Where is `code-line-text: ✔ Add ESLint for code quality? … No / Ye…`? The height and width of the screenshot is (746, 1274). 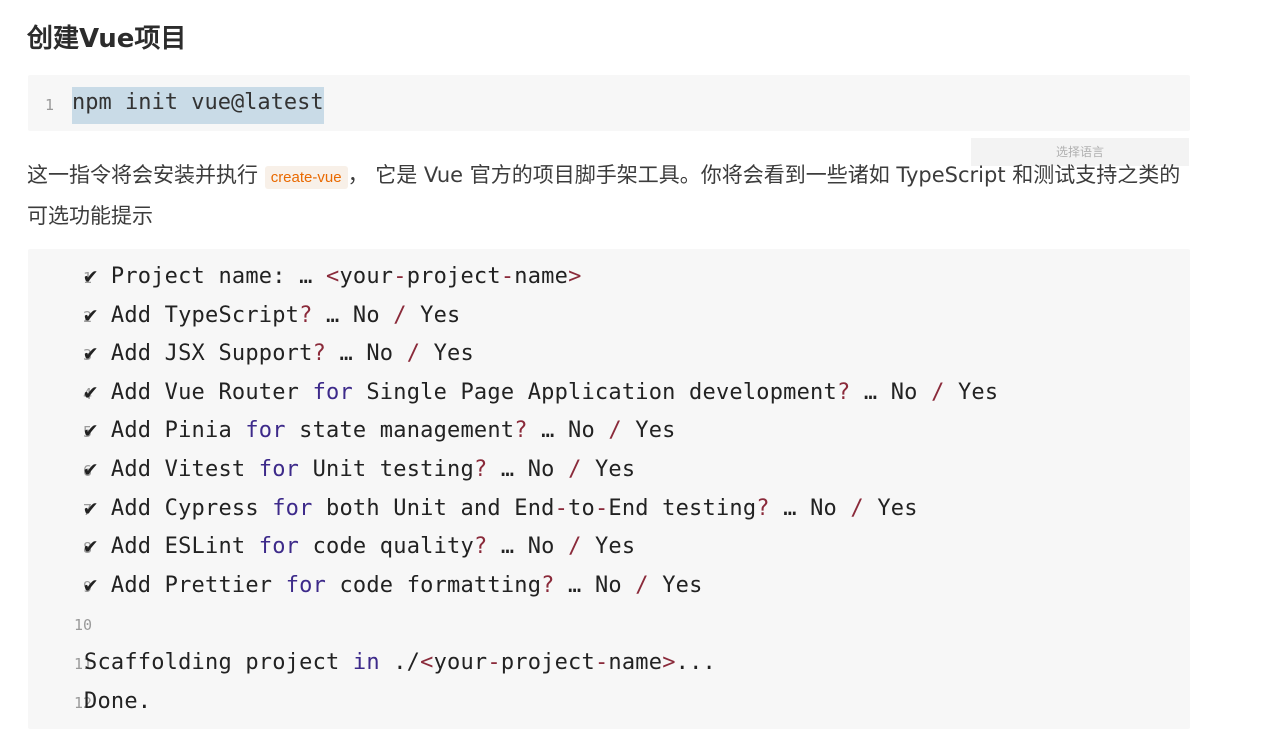
code-line-text: ✔ Add ESLint for code quality? … No / Ye… is located at coordinates (360, 547).